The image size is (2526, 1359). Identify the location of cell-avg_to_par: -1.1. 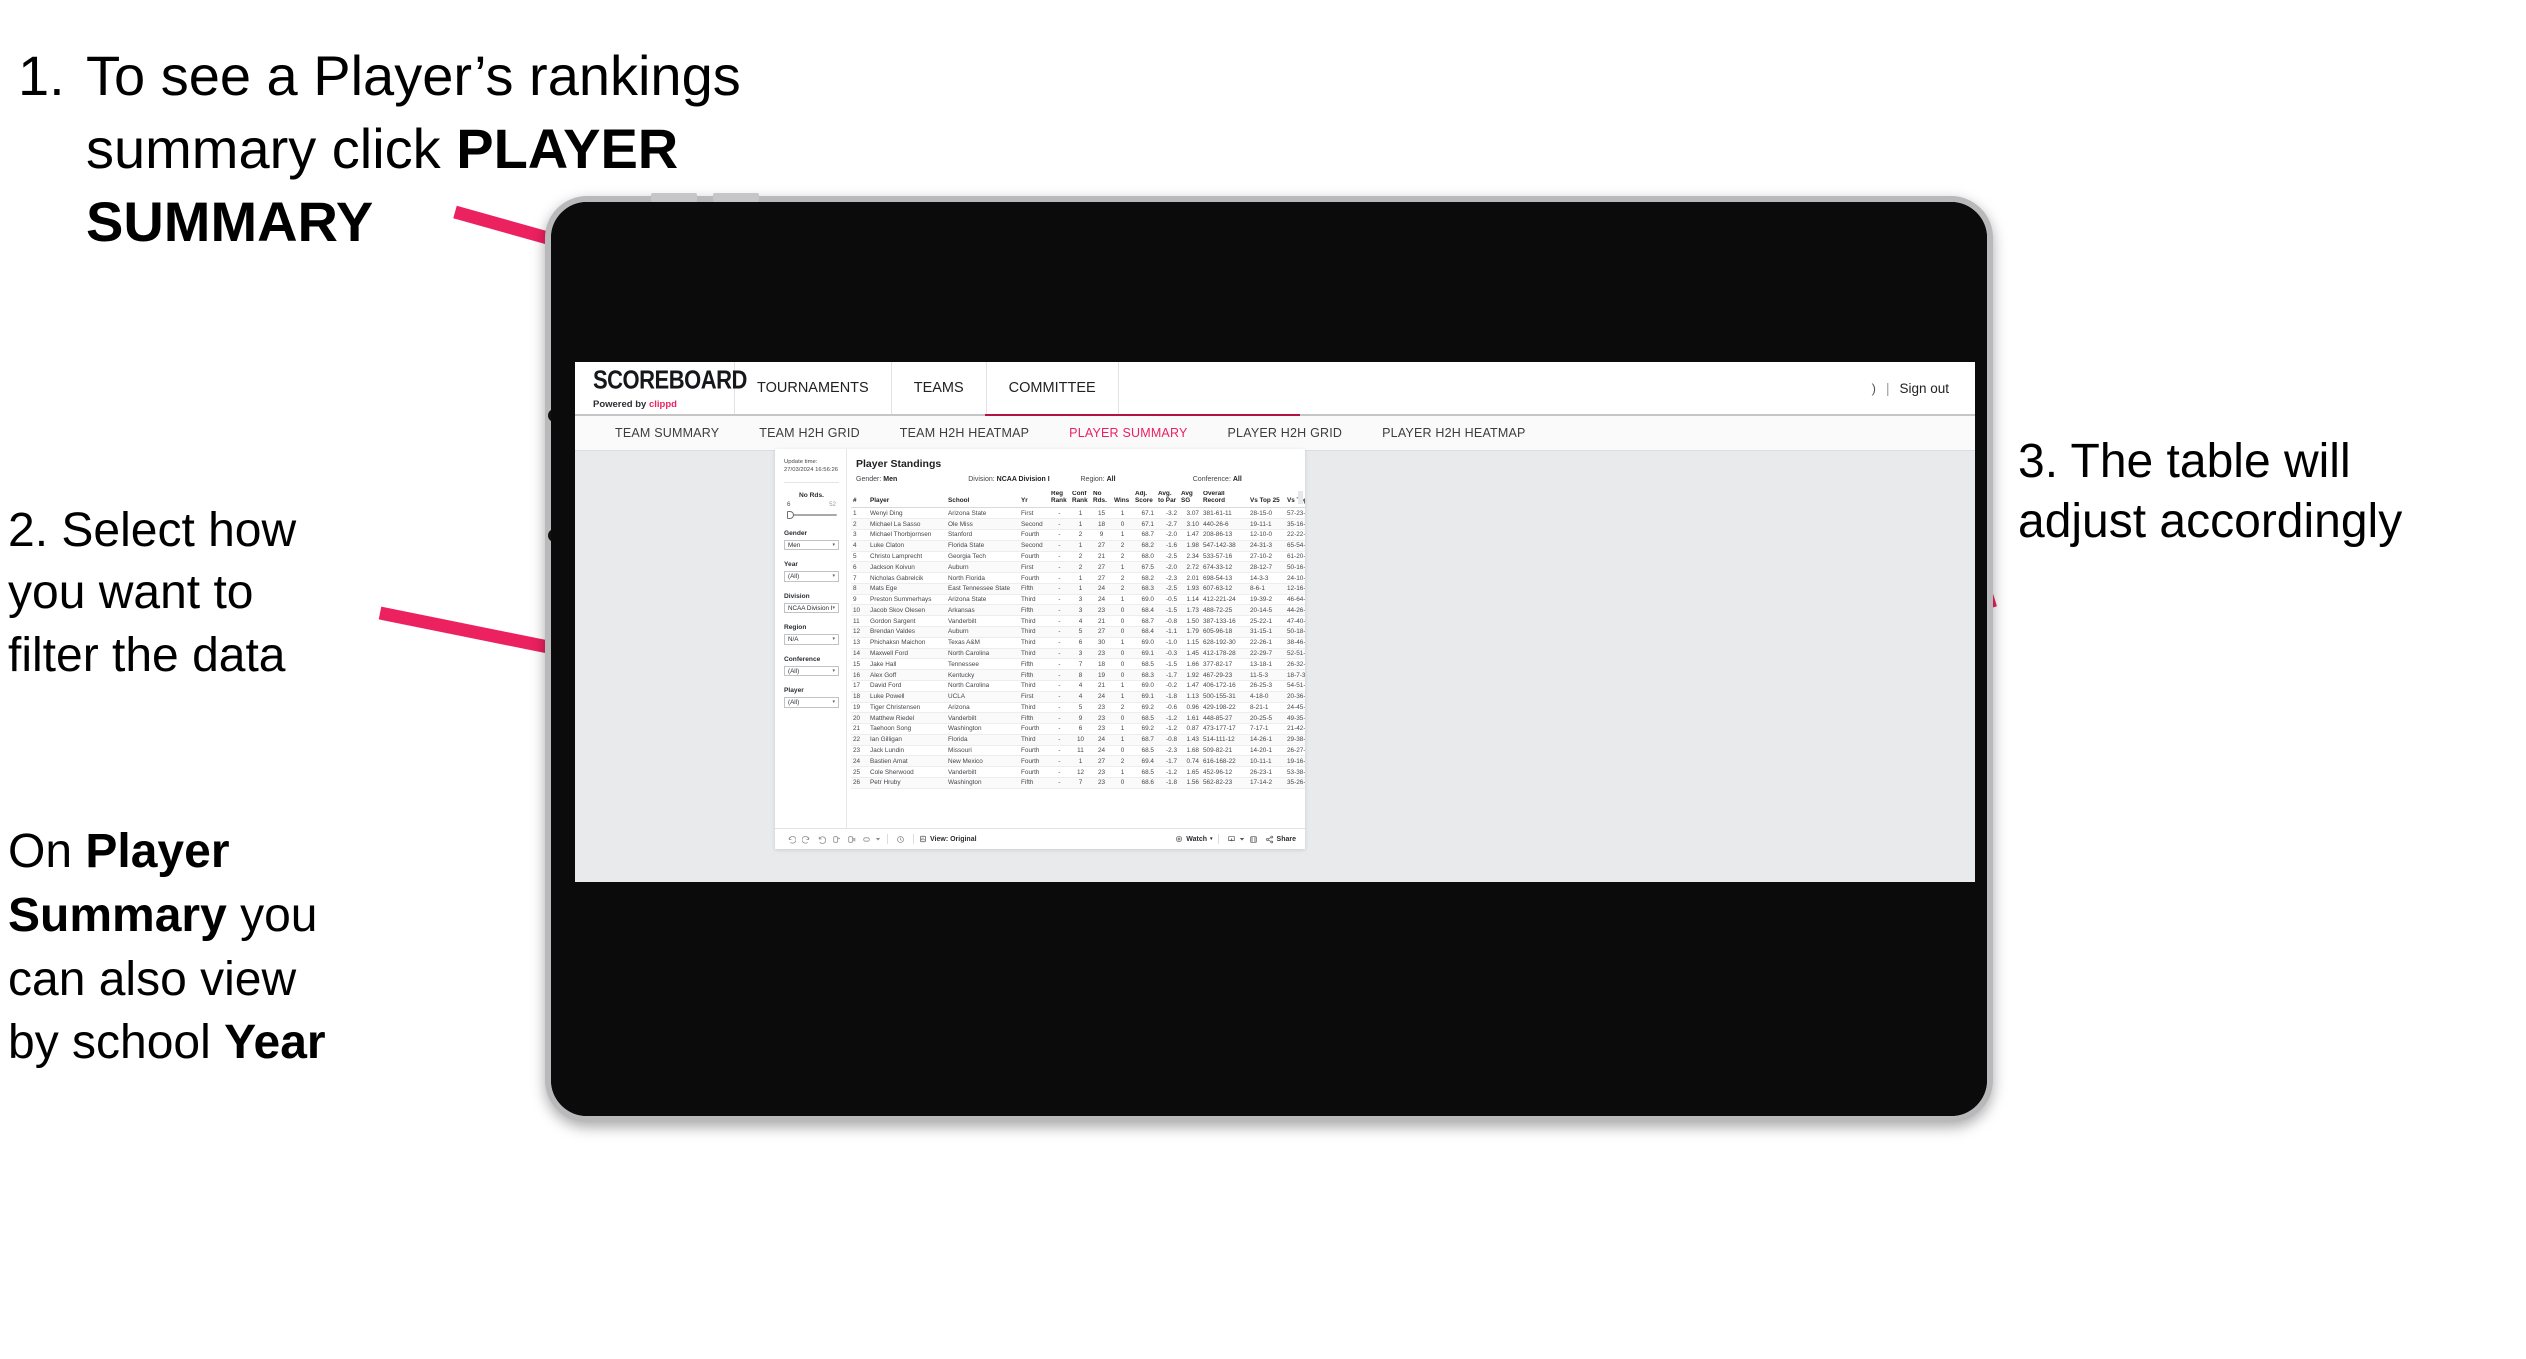
(1167, 632).